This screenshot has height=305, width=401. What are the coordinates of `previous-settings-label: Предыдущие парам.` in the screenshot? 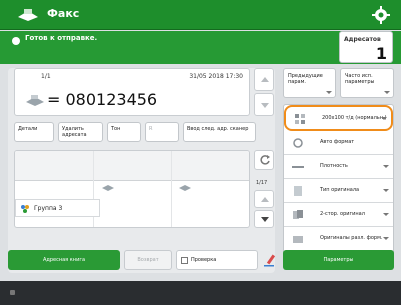 It's located at (305, 79).